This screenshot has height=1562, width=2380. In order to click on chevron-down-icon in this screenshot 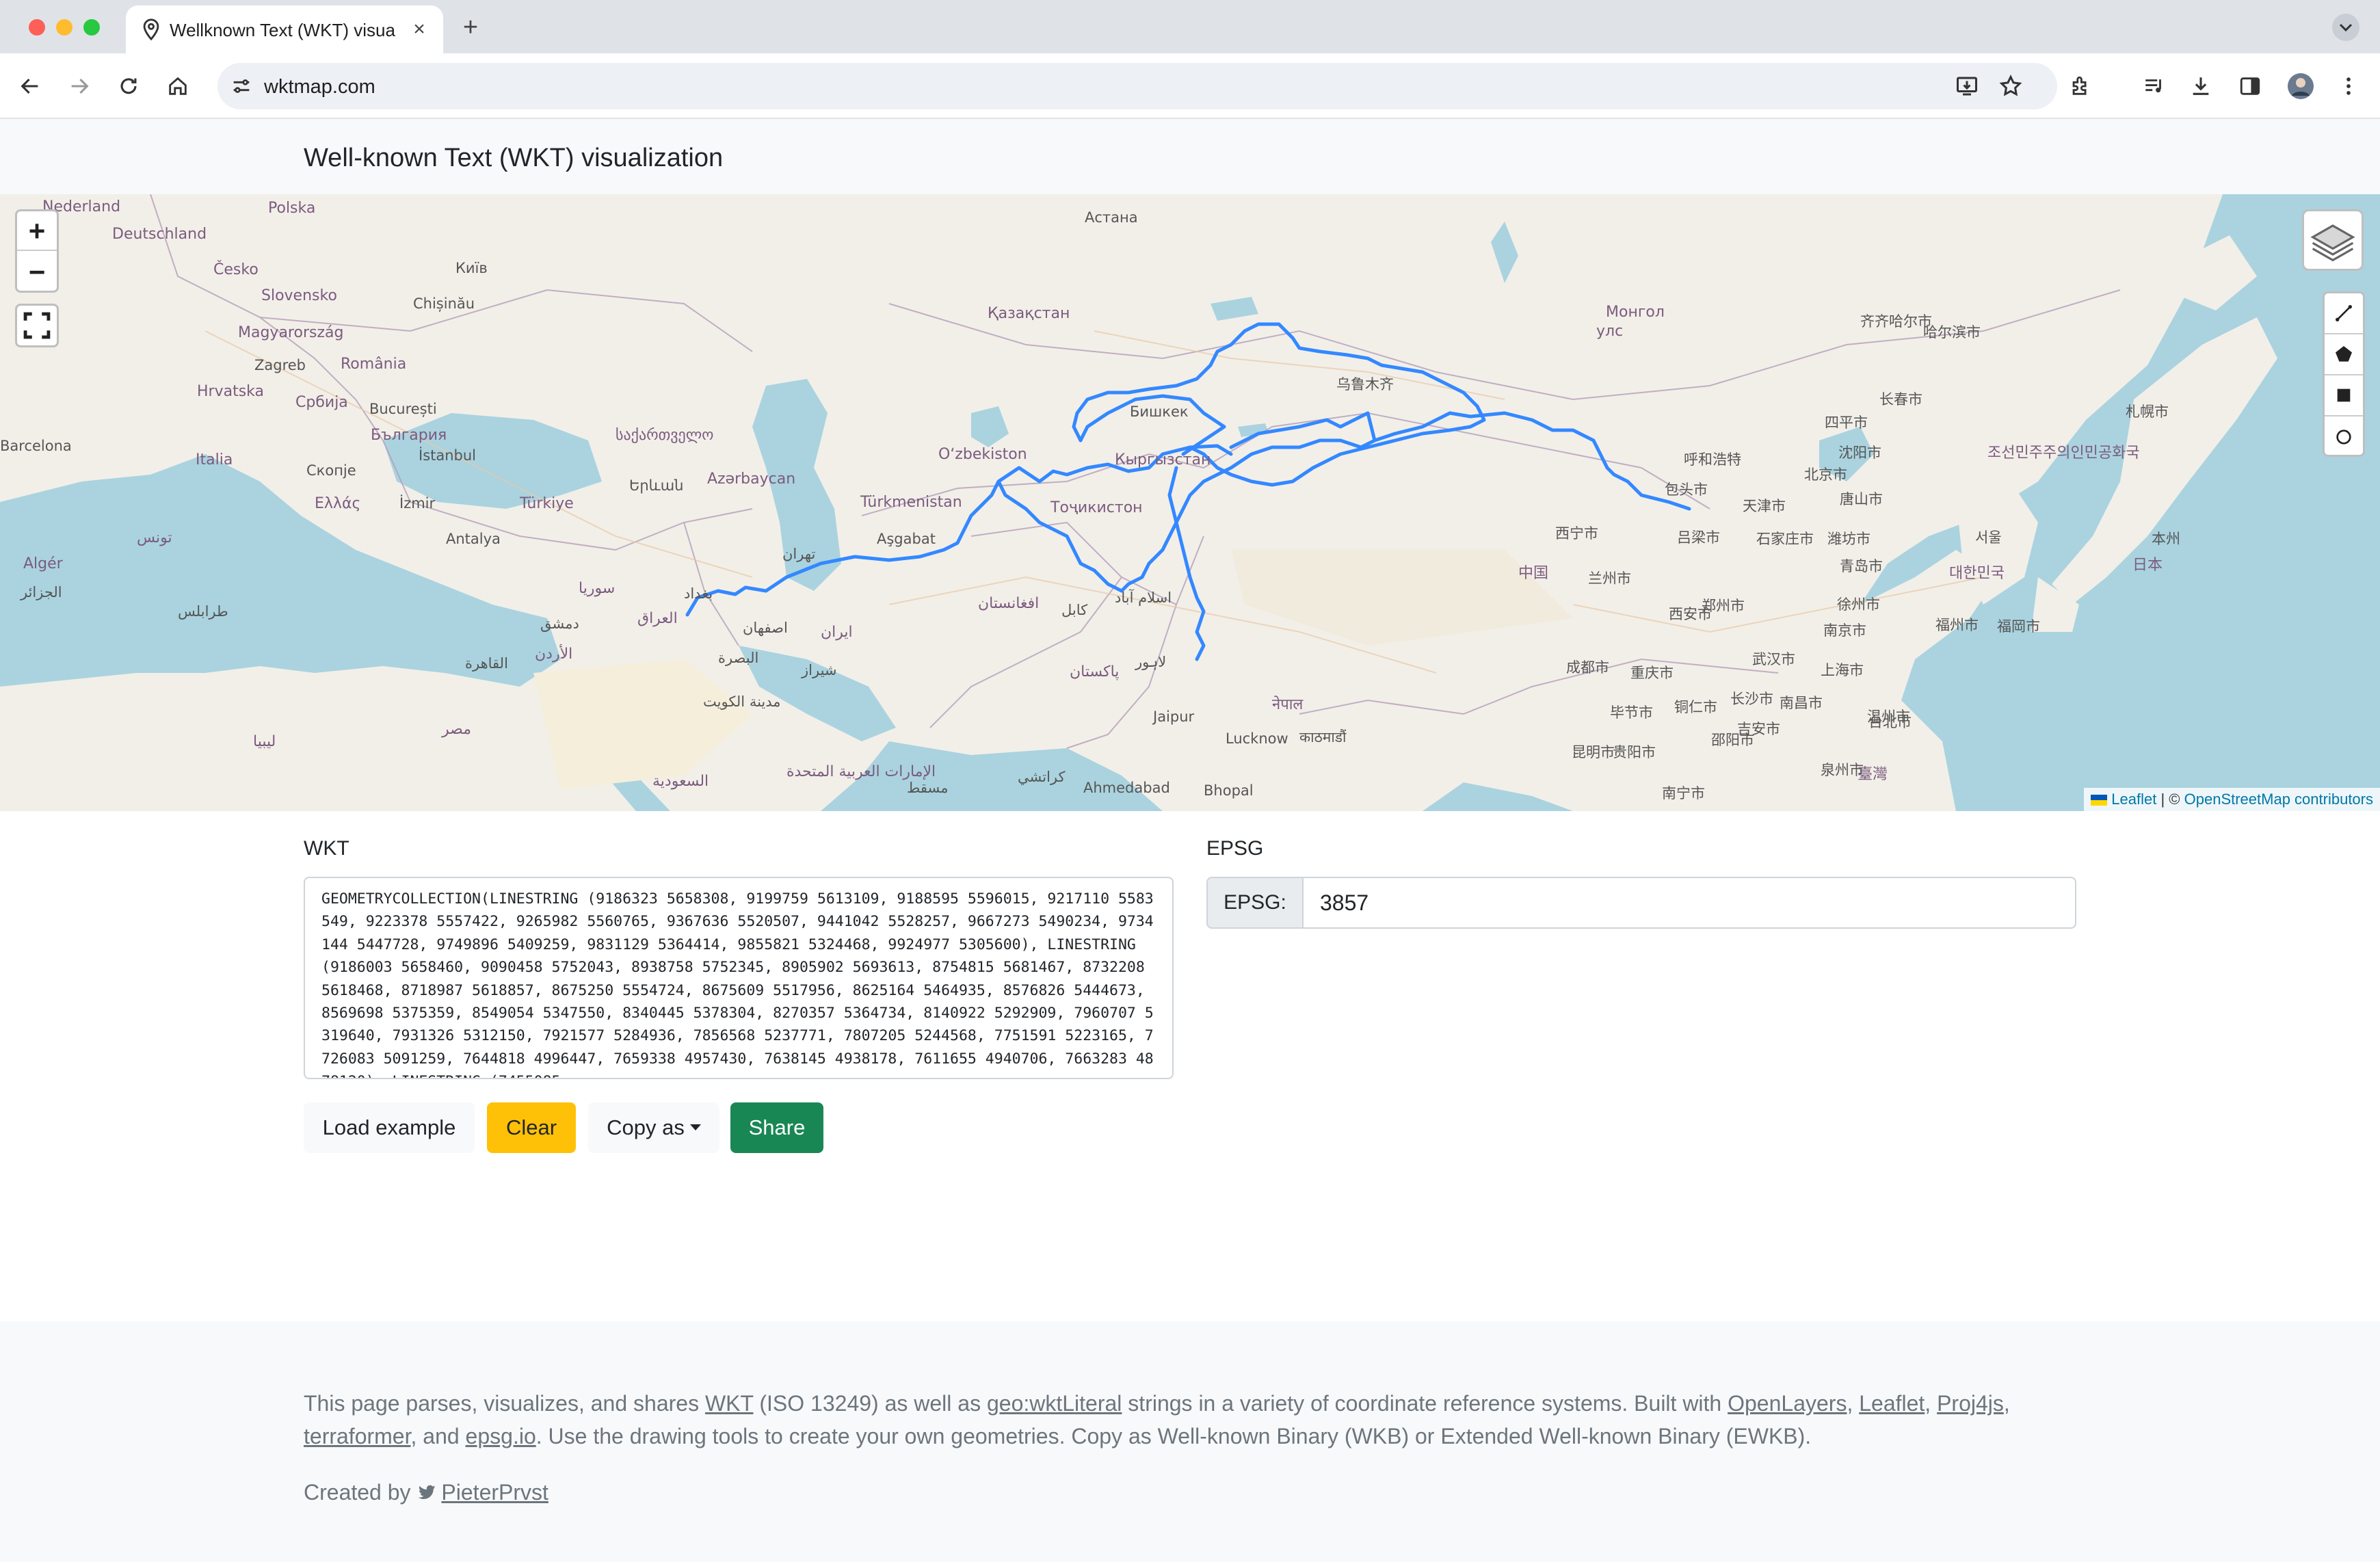, I will do `click(2346, 27)`.